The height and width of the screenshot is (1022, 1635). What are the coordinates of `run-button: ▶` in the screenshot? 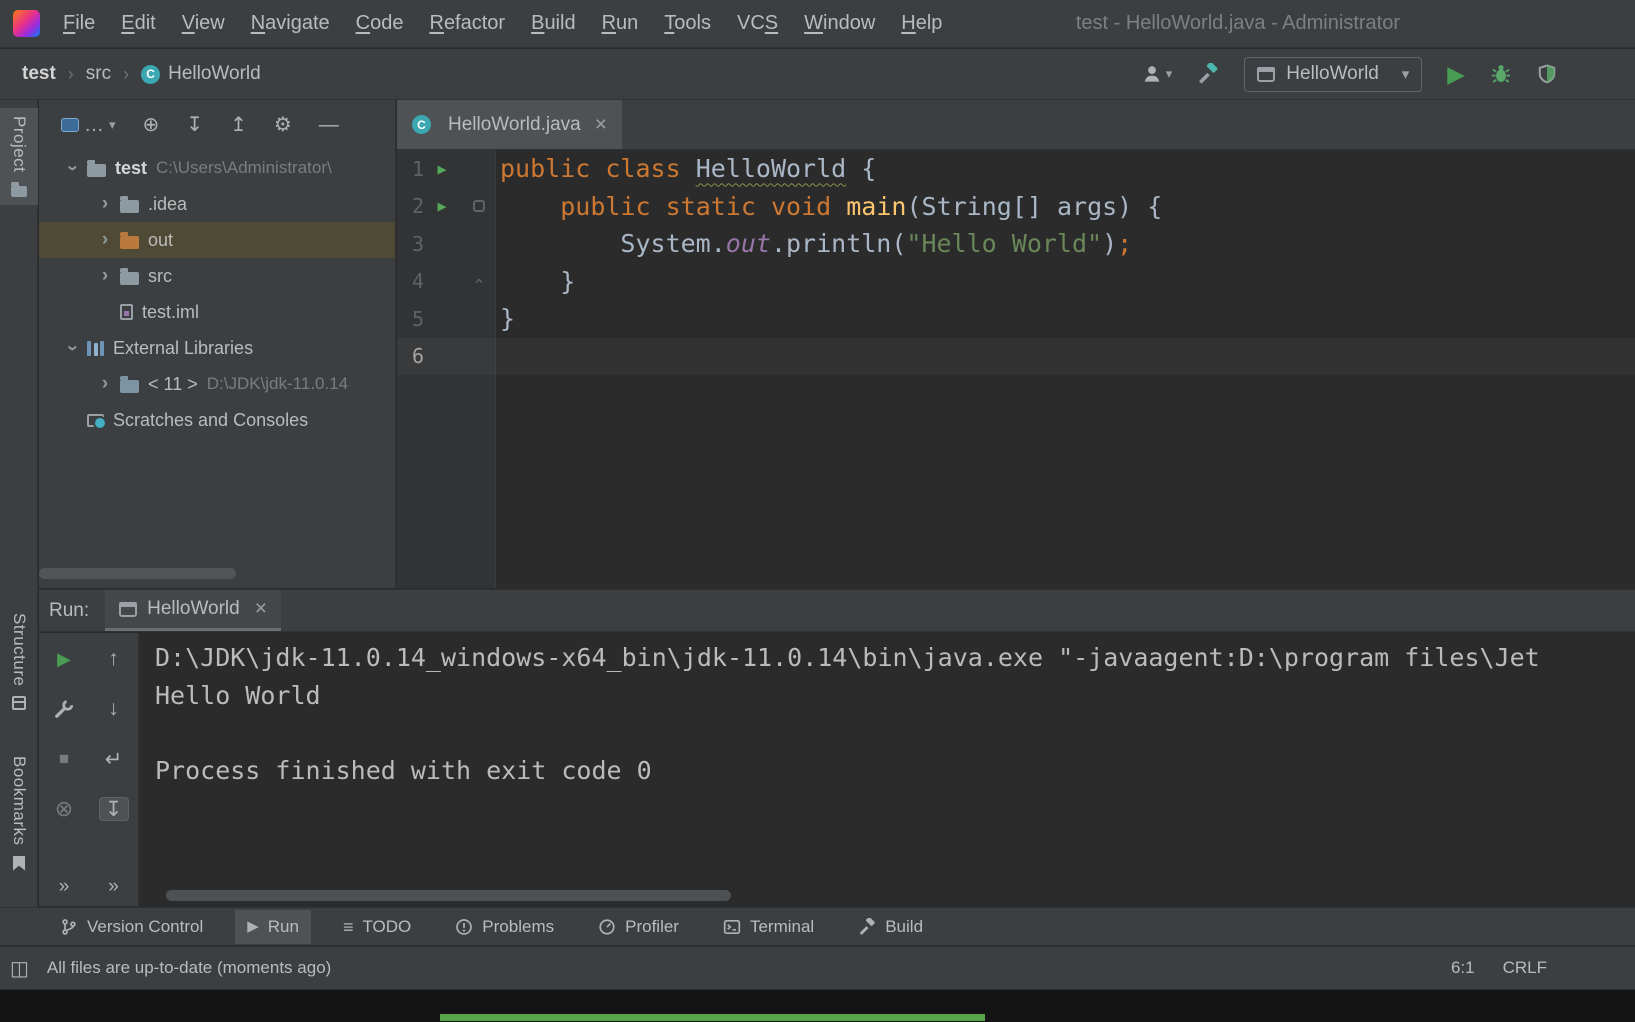 It's located at (1456, 74).